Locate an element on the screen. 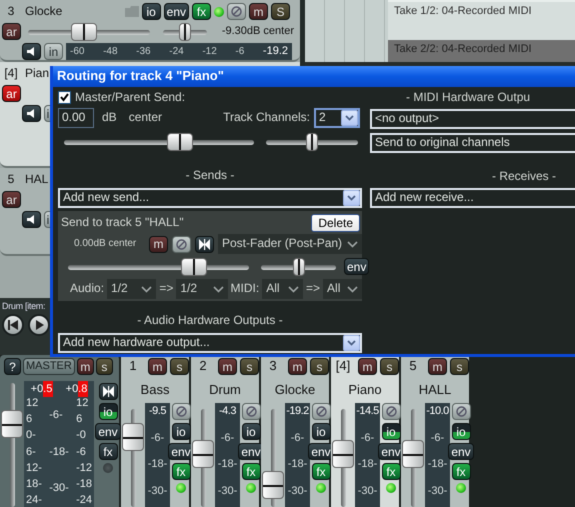  play-button is located at coordinates (39, 325).